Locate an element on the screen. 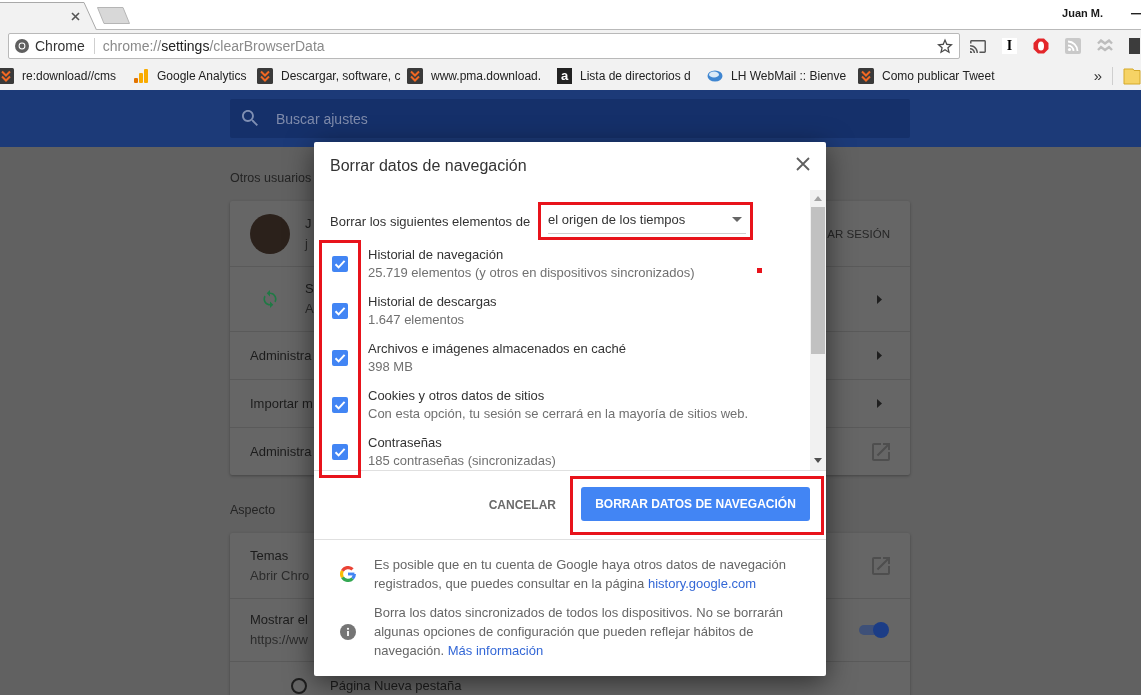 The image size is (1141, 695). minimize-icon is located at coordinates (1136, 14).